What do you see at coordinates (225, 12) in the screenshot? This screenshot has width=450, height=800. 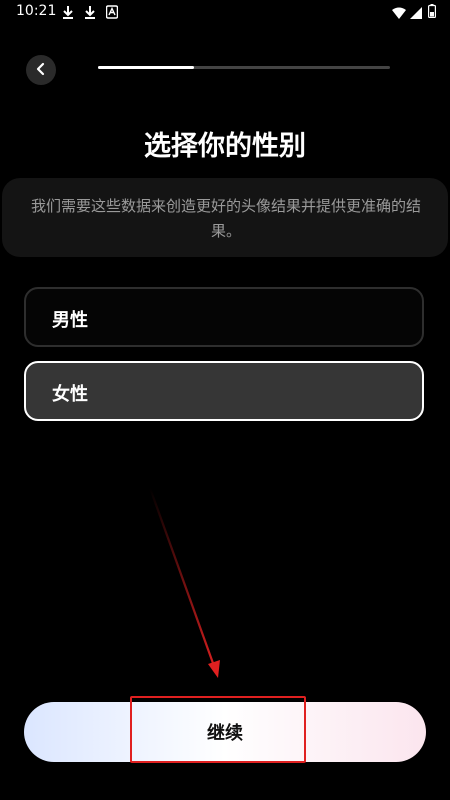 I see `status-bar: 10:21` at bounding box center [225, 12].